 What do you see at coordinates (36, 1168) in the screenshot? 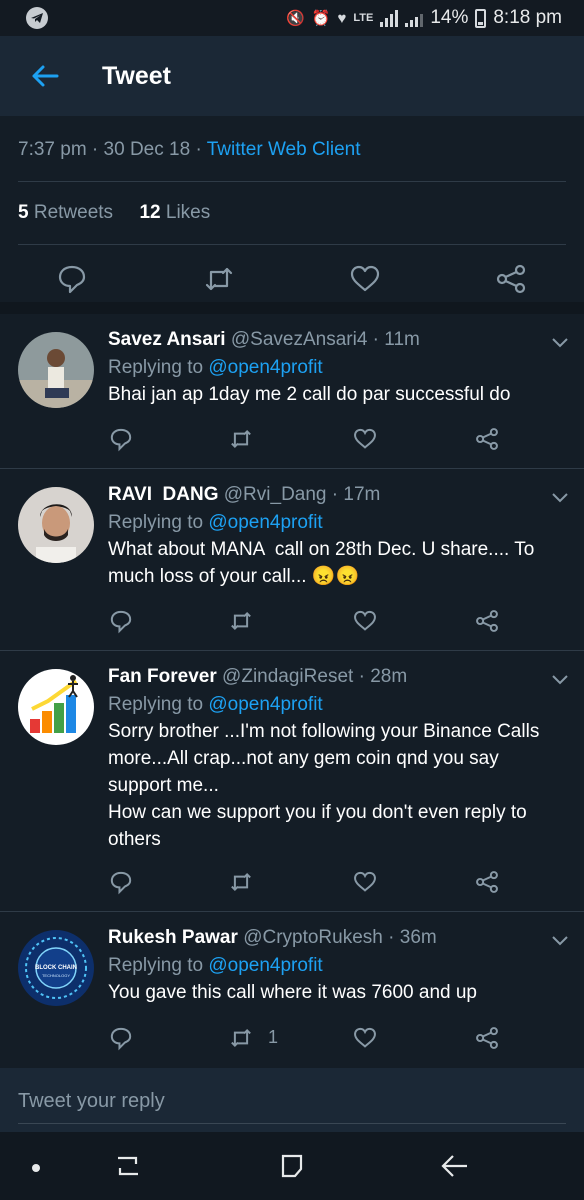
I see `dot-icon` at bounding box center [36, 1168].